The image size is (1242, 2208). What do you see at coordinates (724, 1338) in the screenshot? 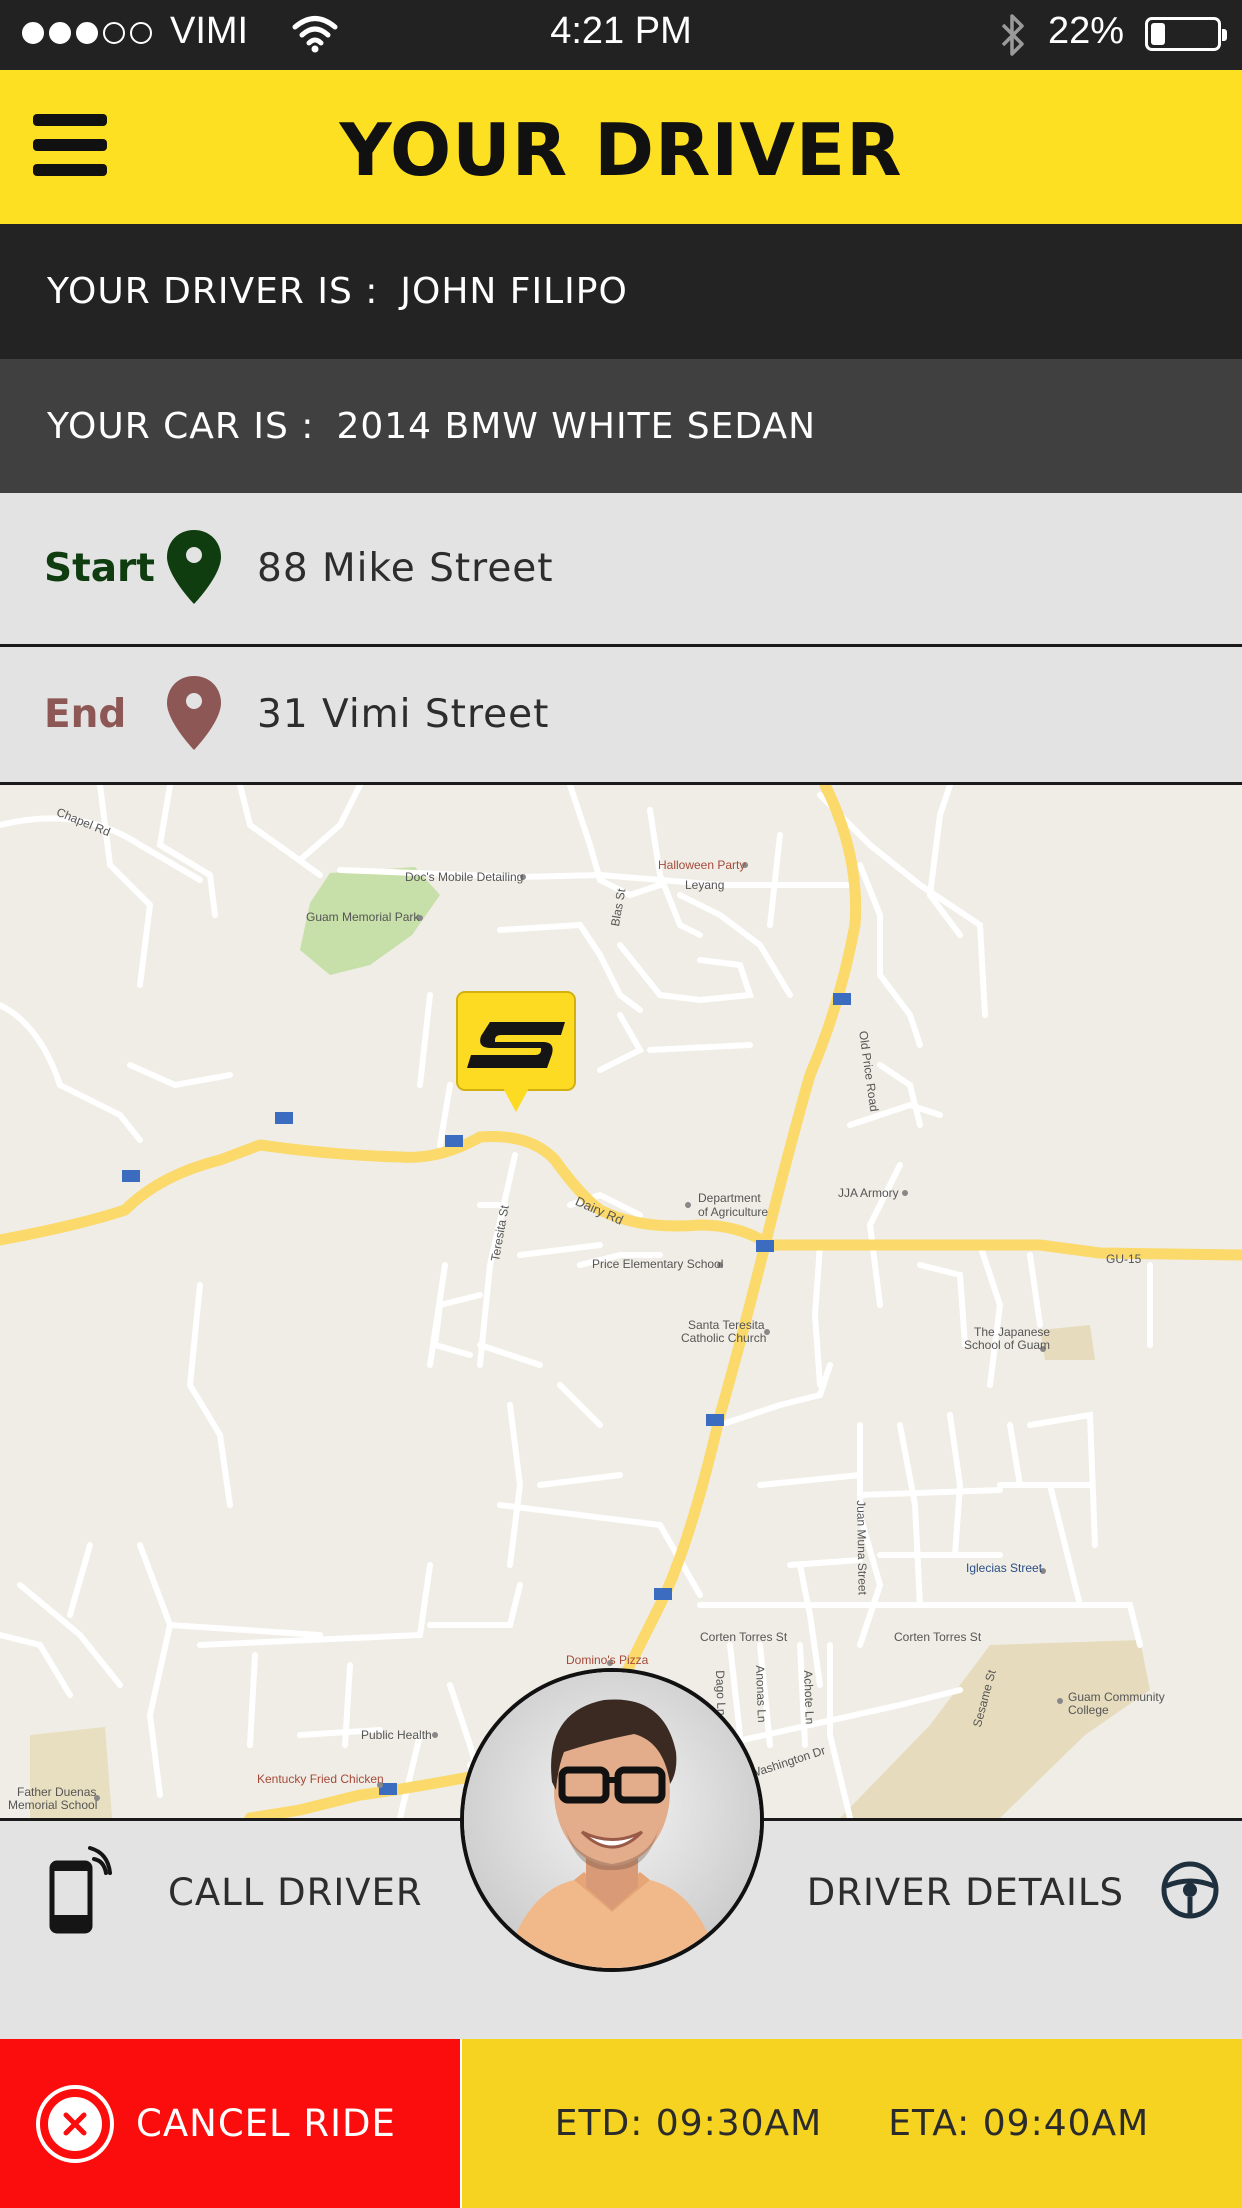
I see `map-label: Catholic Church` at bounding box center [724, 1338].